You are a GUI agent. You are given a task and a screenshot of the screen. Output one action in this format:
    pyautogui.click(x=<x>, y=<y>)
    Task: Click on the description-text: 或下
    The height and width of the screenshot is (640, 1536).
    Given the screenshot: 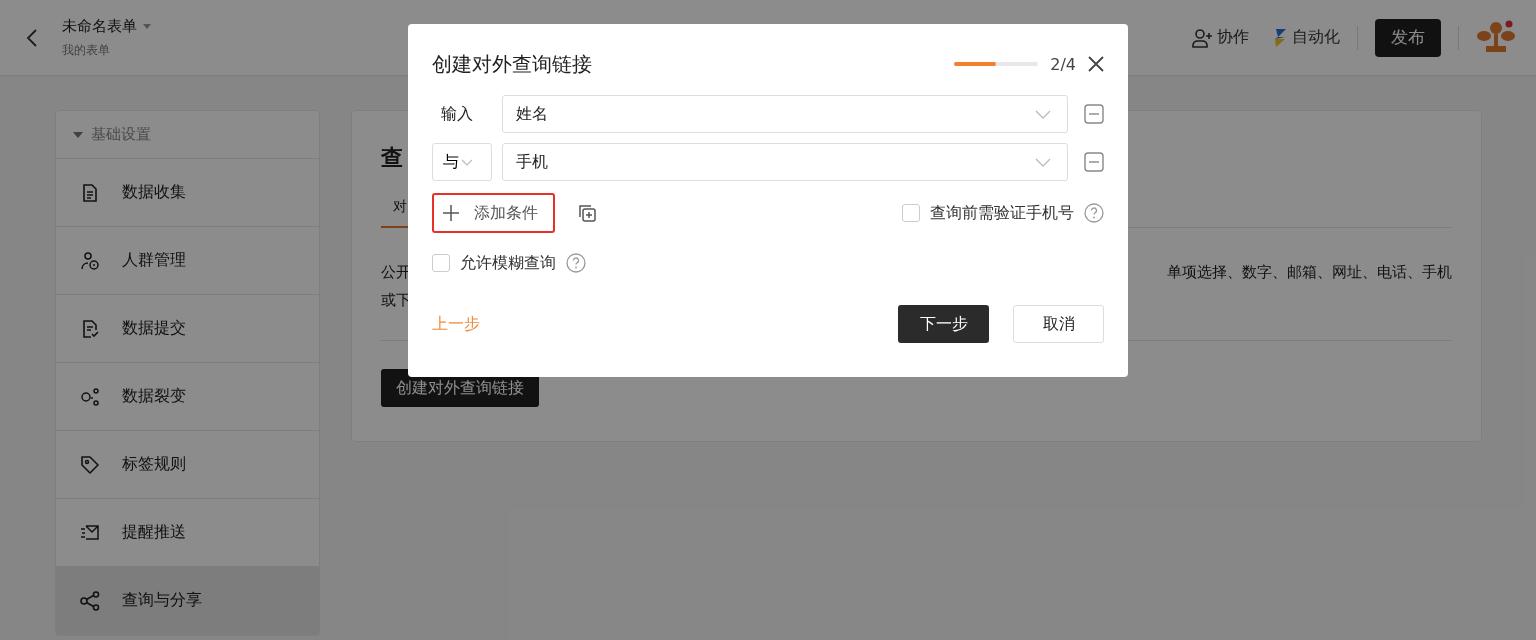 What is the action you would take?
    pyautogui.click(x=396, y=300)
    